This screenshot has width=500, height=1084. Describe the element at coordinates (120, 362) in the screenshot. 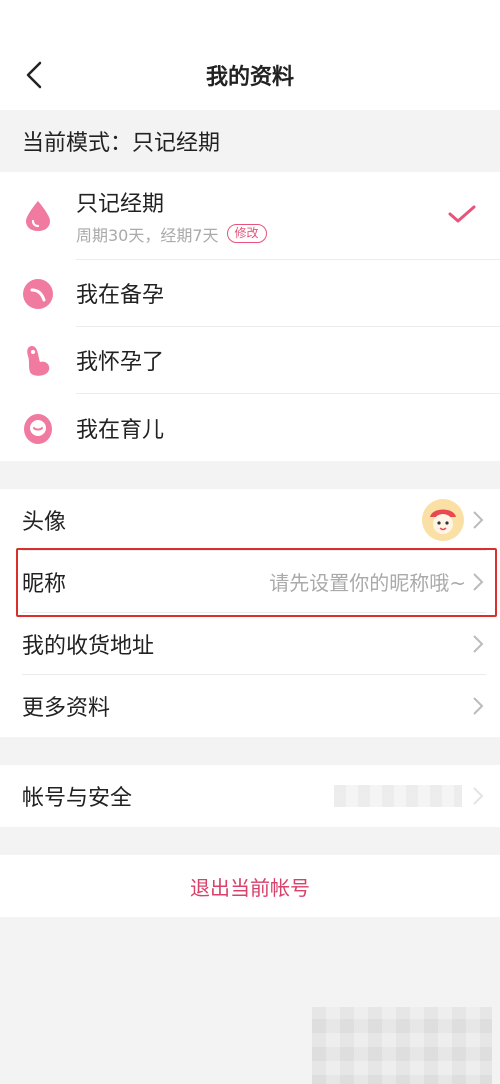

I see `mode-label: 我怀孕了` at that location.